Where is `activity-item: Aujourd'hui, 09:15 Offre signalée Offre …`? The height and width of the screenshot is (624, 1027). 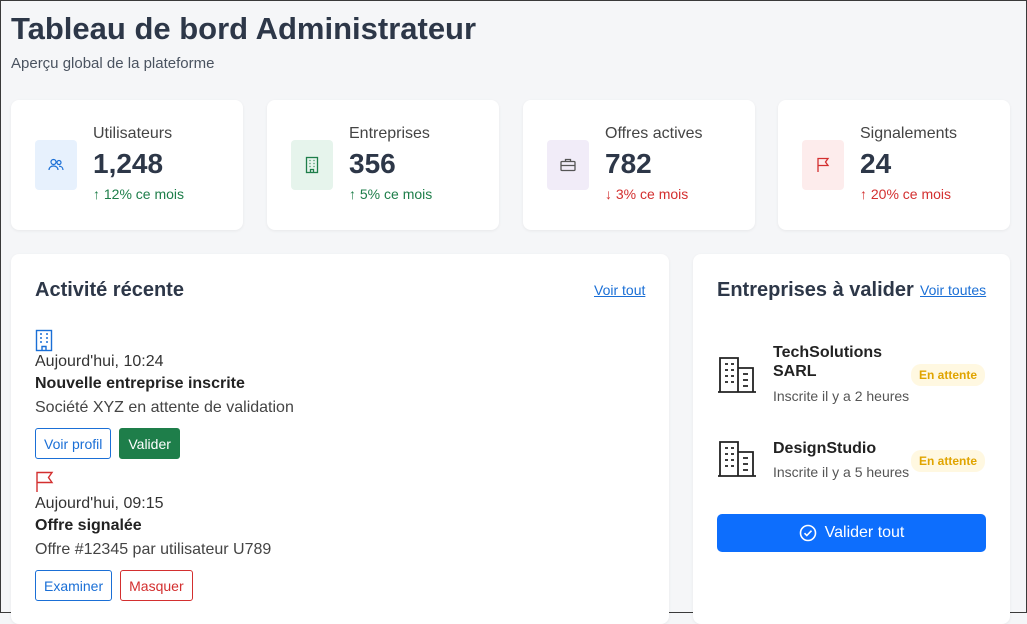
activity-item: Aujourd'hui, 09:15 Offre signalée Offre … is located at coordinates (335, 536).